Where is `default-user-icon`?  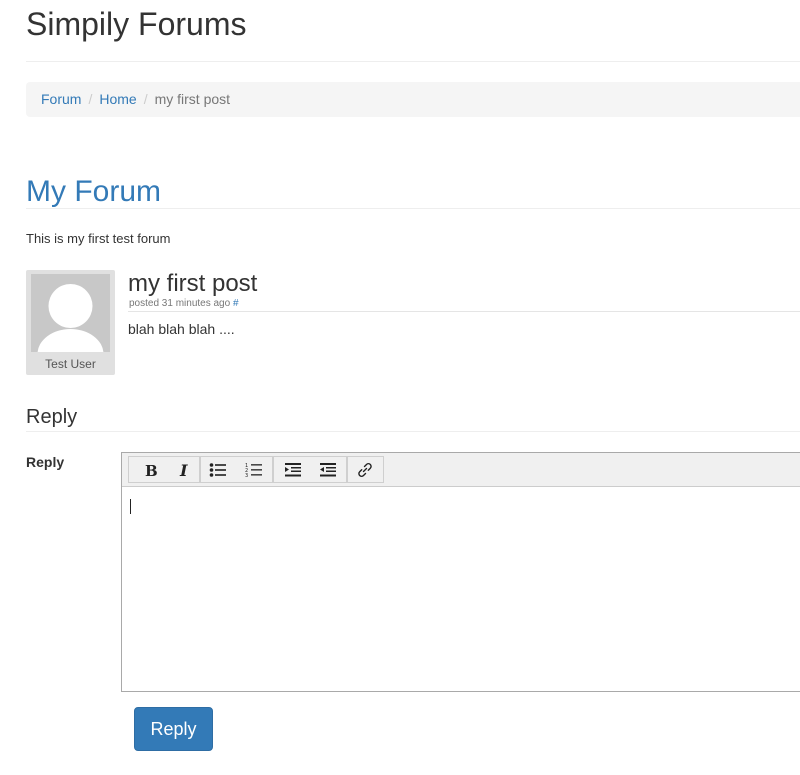
default-user-icon is located at coordinates (70, 313).